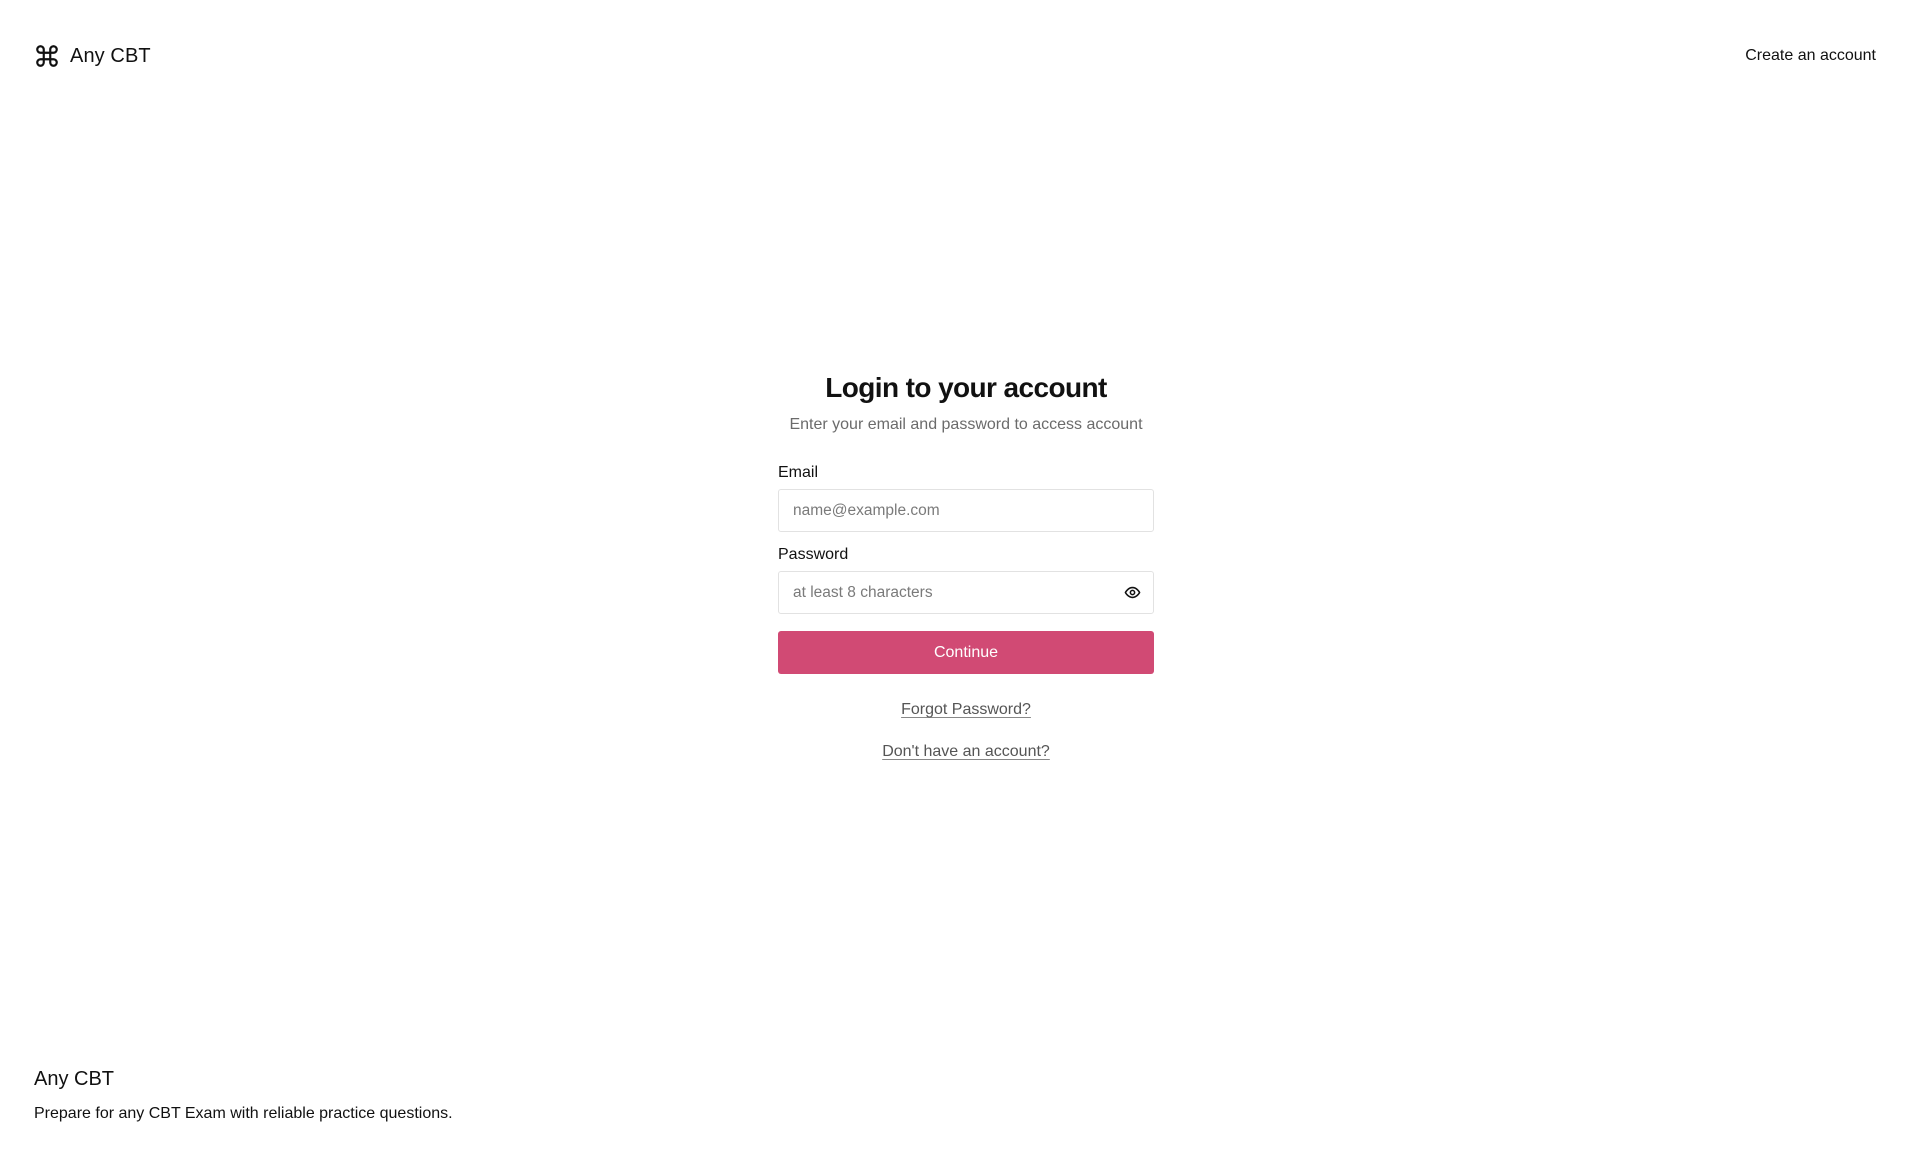  I want to click on password-field, so click(966, 592).